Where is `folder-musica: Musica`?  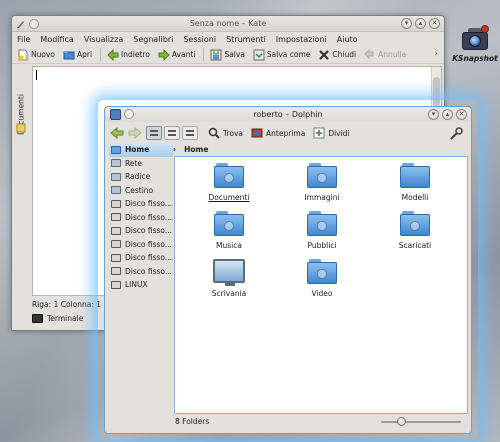 folder-musica: Musica is located at coordinates (229, 230).